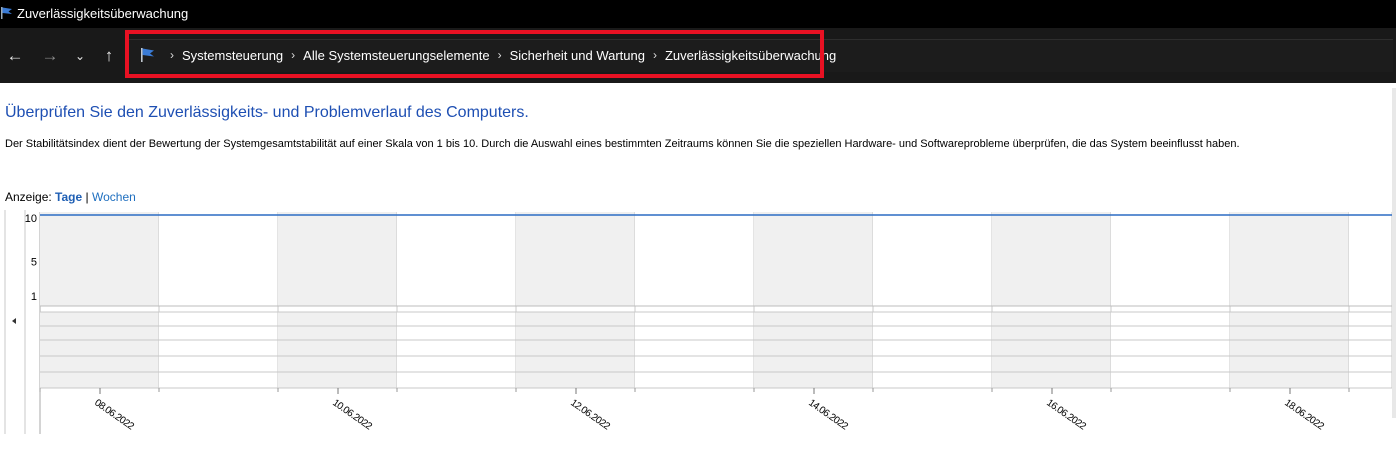 This screenshot has width=1396, height=467. I want to click on chevron-down-icon: ⌄, so click(80, 56).